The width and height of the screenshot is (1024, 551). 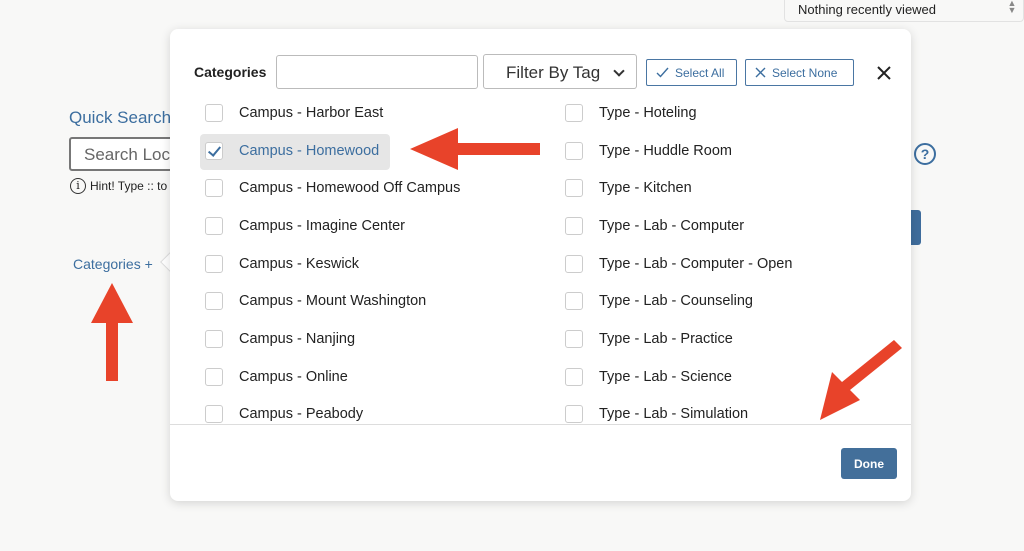 What do you see at coordinates (805, 72) in the screenshot?
I see `select-none-label: Select None` at bounding box center [805, 72].